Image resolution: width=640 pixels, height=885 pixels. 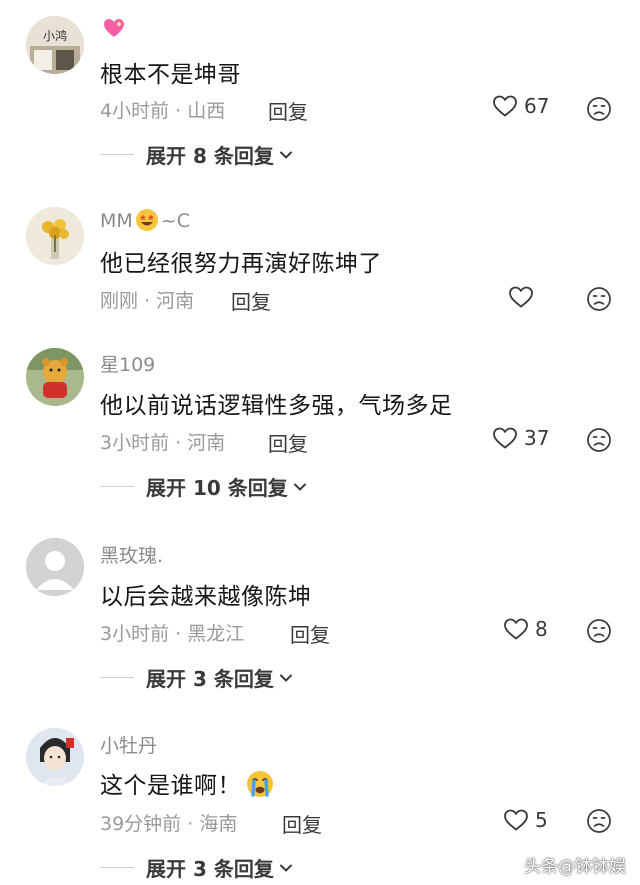 What do you see at coordinates (520, 438) in the screenshot?
I see `like-button: 37` at bounding box center [520, 438].